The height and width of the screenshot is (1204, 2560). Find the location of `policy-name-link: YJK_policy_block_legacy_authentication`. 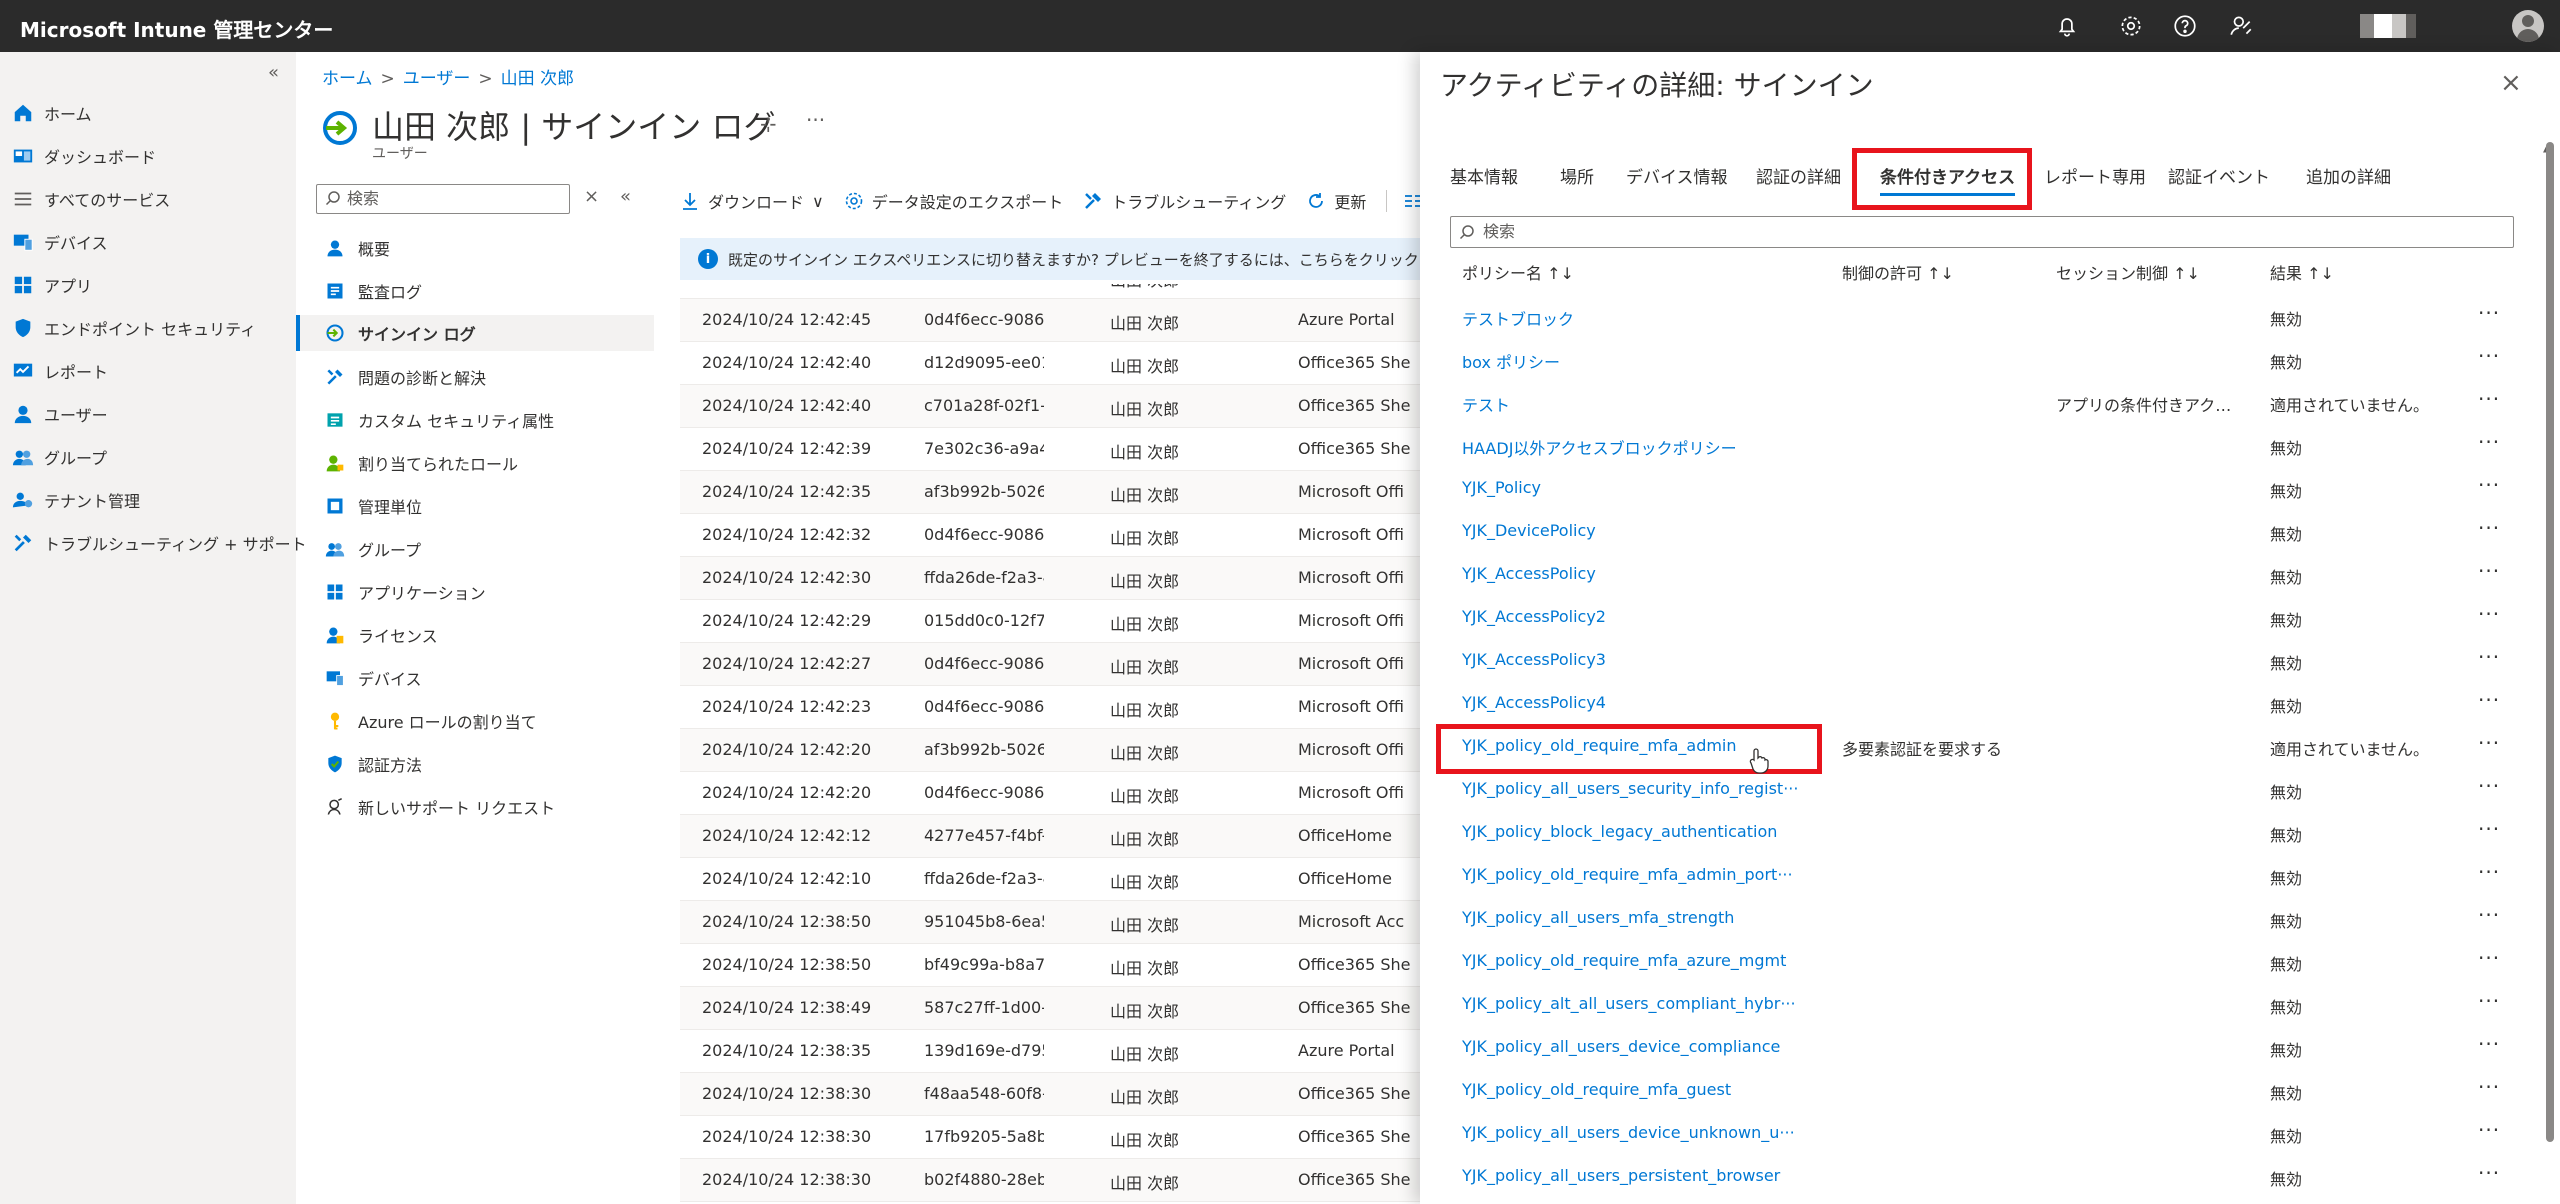

policy-name-link: YJK_policy_block_legacy_authentication is located at coordinates (1649, 831).